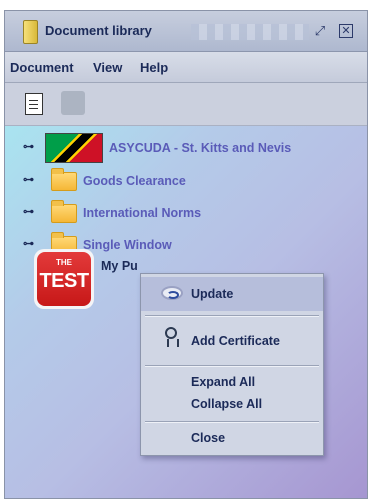 The width and height of the screenshot is (375, 503). Describe the element at coordinates (119, 266) in the screenshot. I see `tree-item-selected-label: My Pu` at that location.